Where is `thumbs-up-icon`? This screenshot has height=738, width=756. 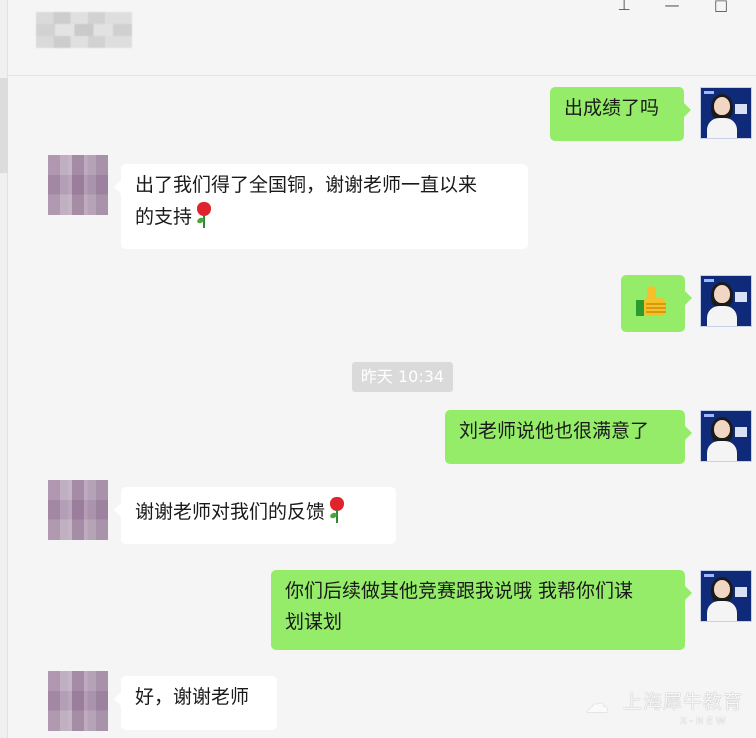 thumbs-up-icon is located at coordinates (653, 302).